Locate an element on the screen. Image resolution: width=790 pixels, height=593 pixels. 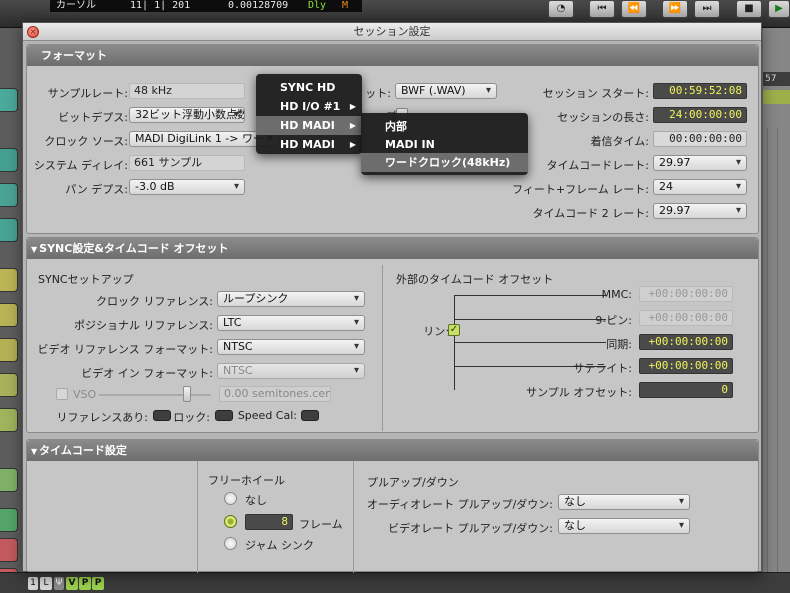
timecode-rate-select: 29.97 is located at coordinates (700, 163).